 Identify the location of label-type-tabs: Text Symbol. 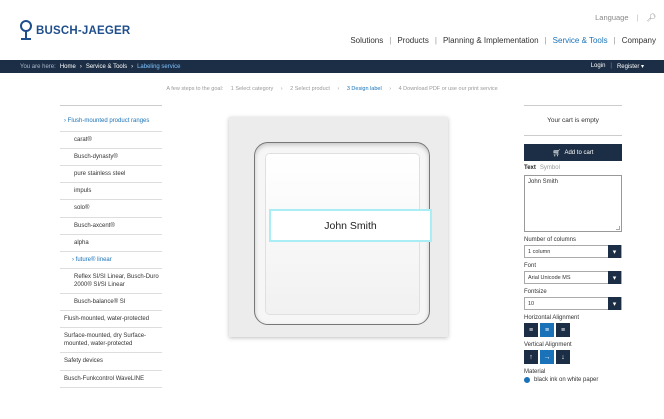
(573, 168).